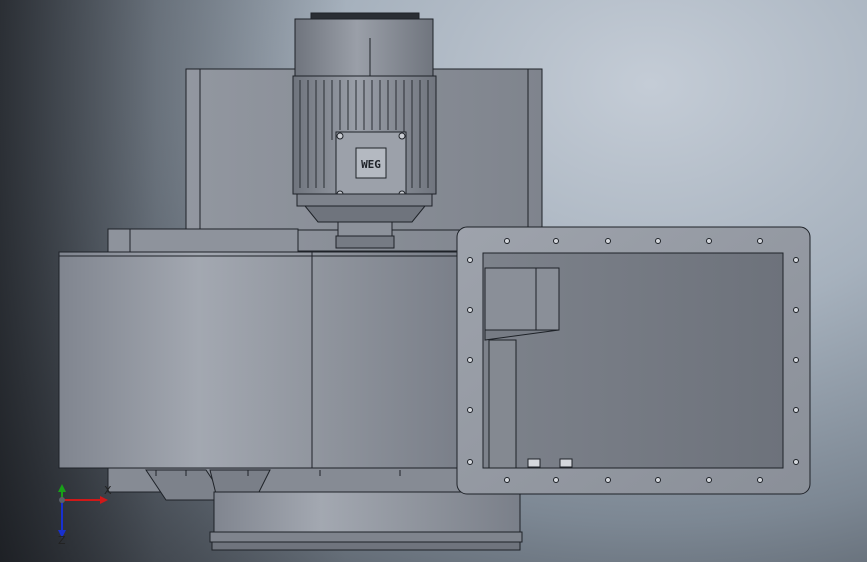  Describe the element at coordinates (108, 490) in the screenshot. I see `axis-x-label: X` at that location.